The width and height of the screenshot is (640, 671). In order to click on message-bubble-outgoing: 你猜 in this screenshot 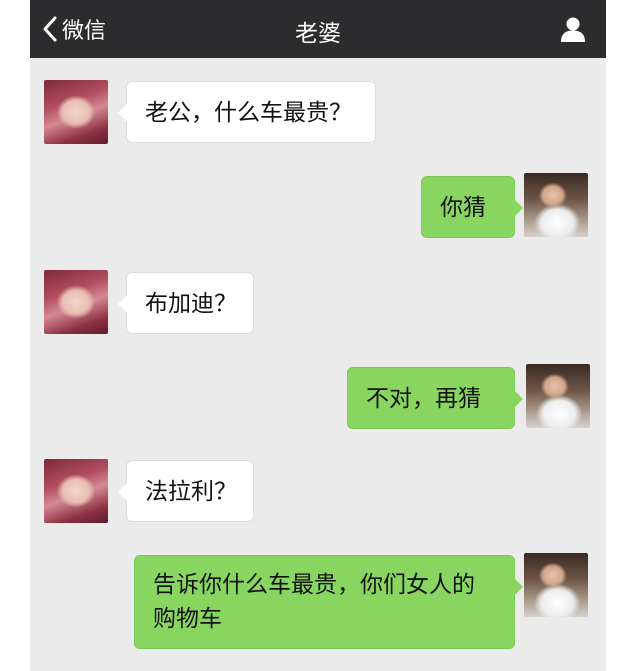, I will do `click(472, 207)`.